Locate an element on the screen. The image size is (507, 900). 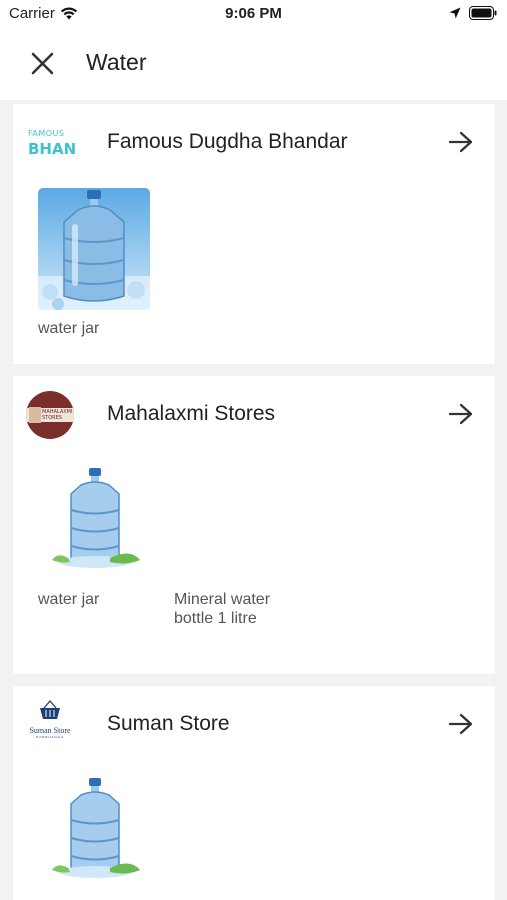
logo-text-line2: STORES is located at coordinates (52, 418).